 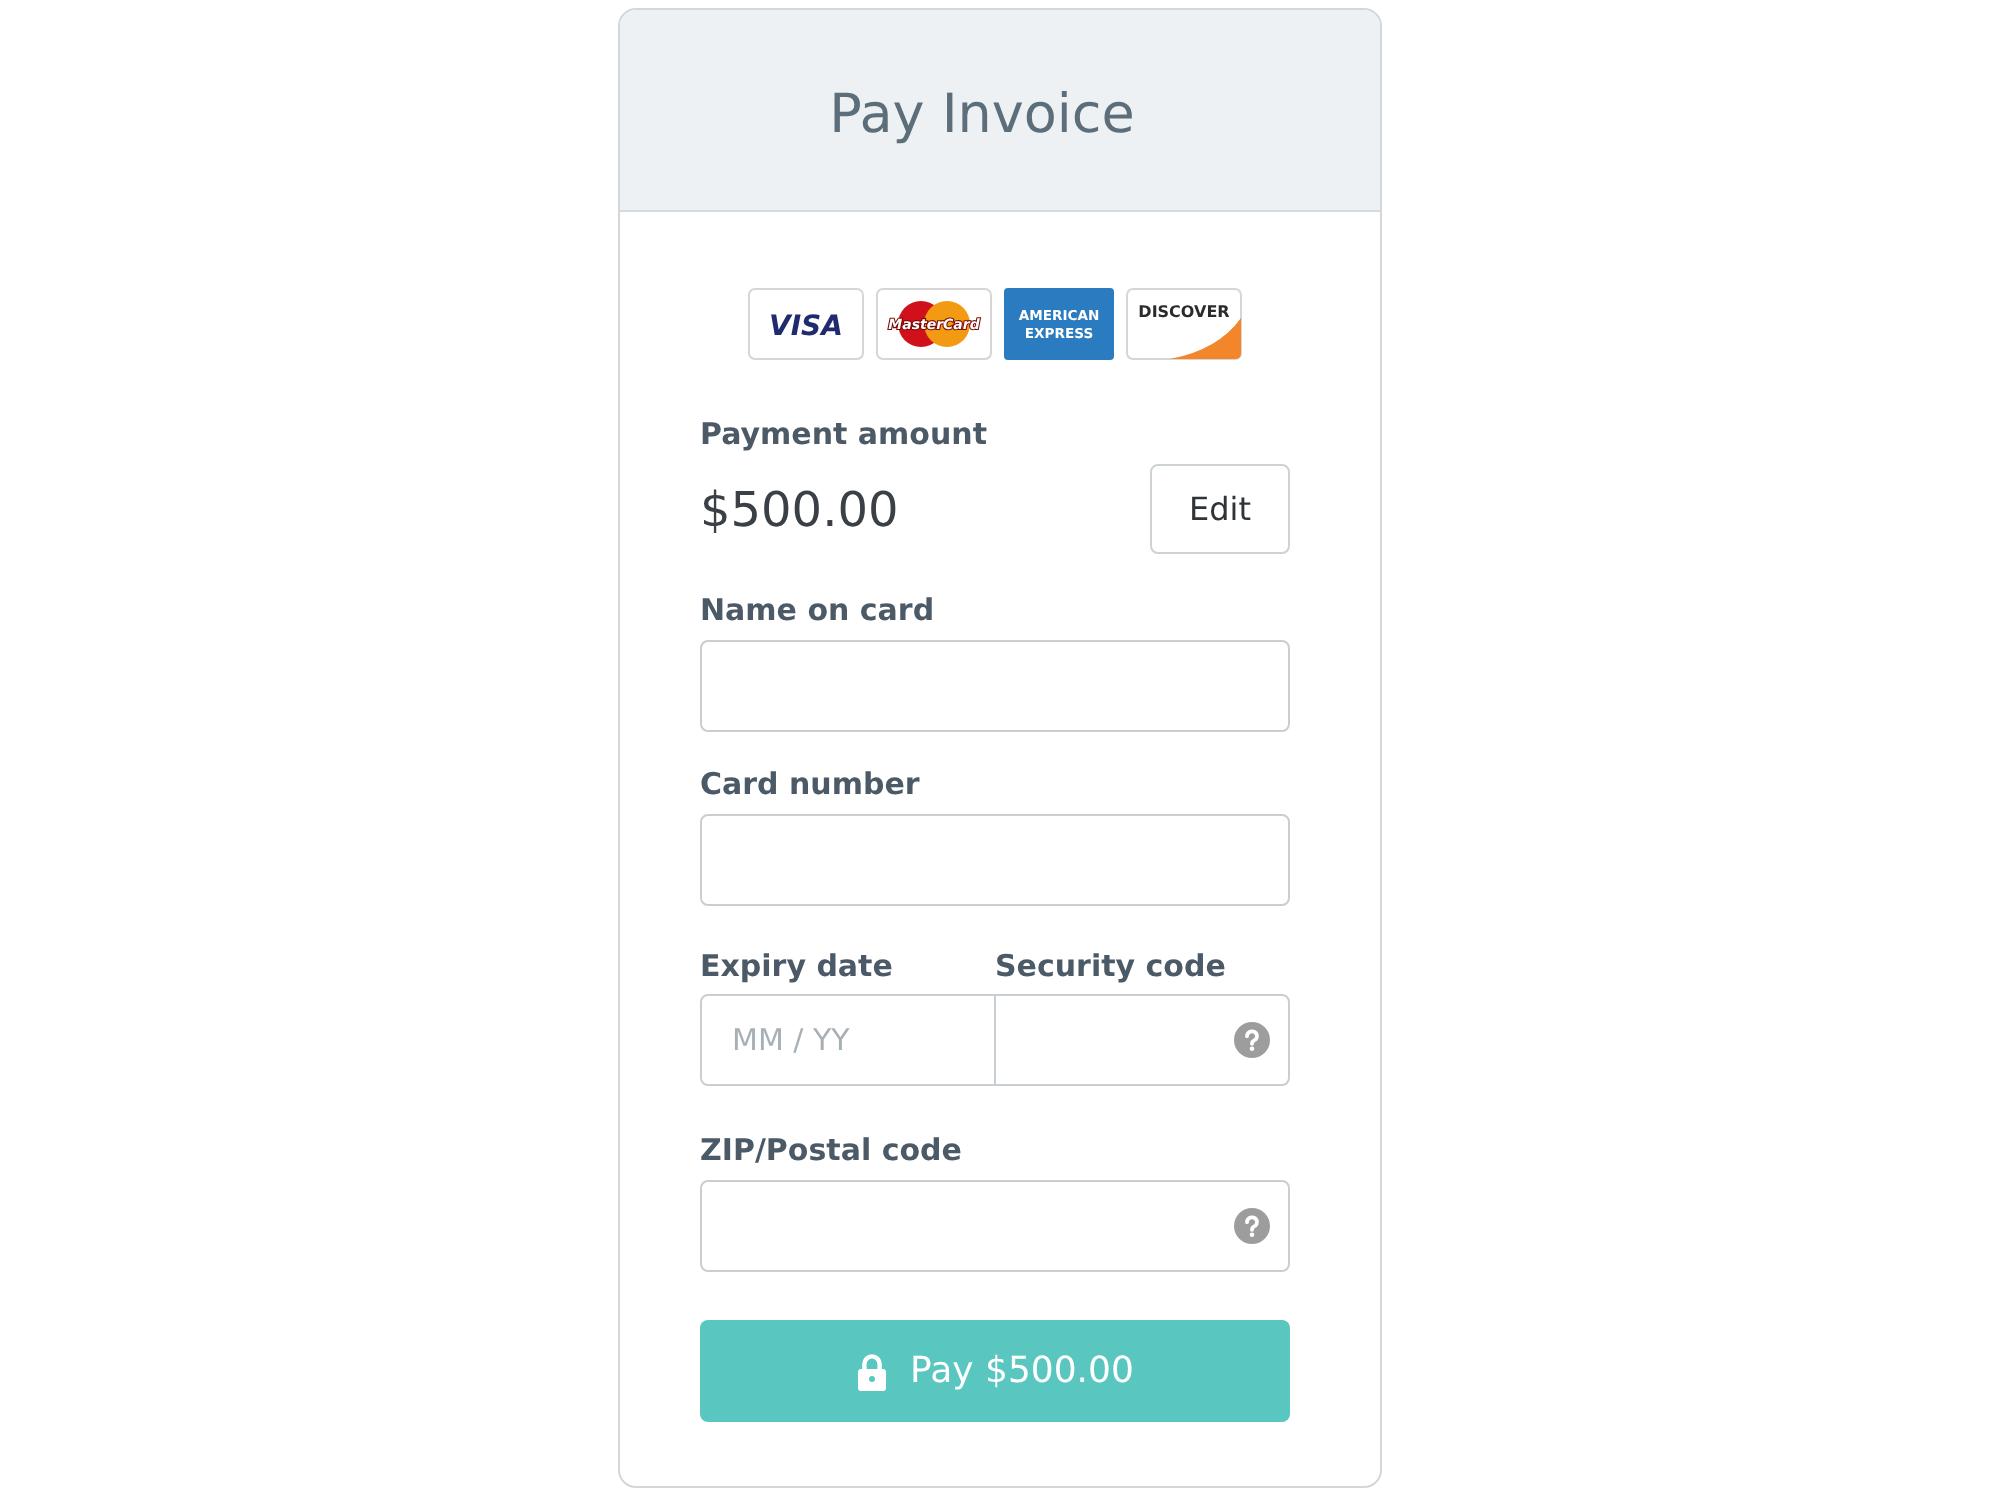 What do you see at coordinates (810, 784) in the screenshot?
I see `field-label: Card number` at bounding box center [810, 784].